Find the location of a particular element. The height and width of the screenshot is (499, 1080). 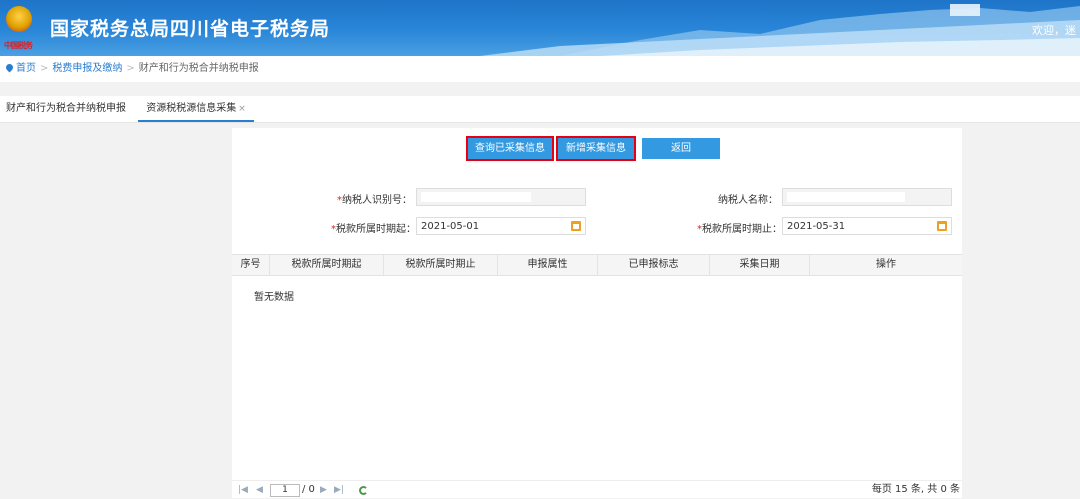

empty-state-text: 暂无数据 is located at coordinates (274, 297).